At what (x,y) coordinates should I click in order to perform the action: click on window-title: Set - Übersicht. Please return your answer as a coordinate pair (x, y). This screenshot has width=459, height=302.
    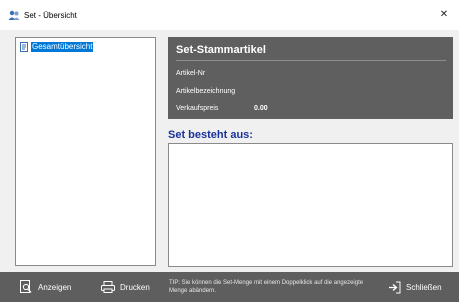
    Looking at the image, I should click on (50, 15).